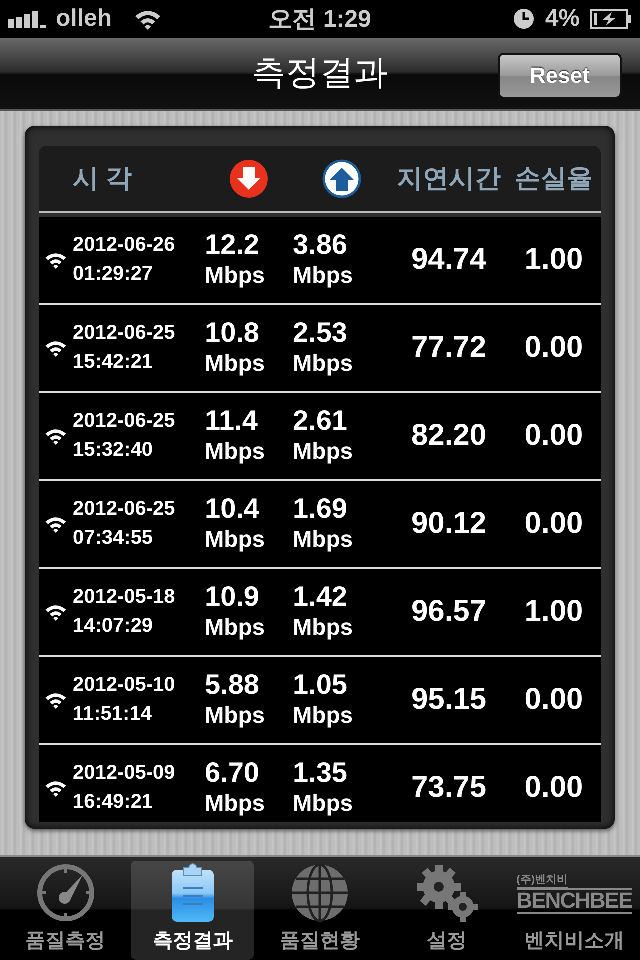  I want to click on test-time: 14:07:29, so click(113, 626).